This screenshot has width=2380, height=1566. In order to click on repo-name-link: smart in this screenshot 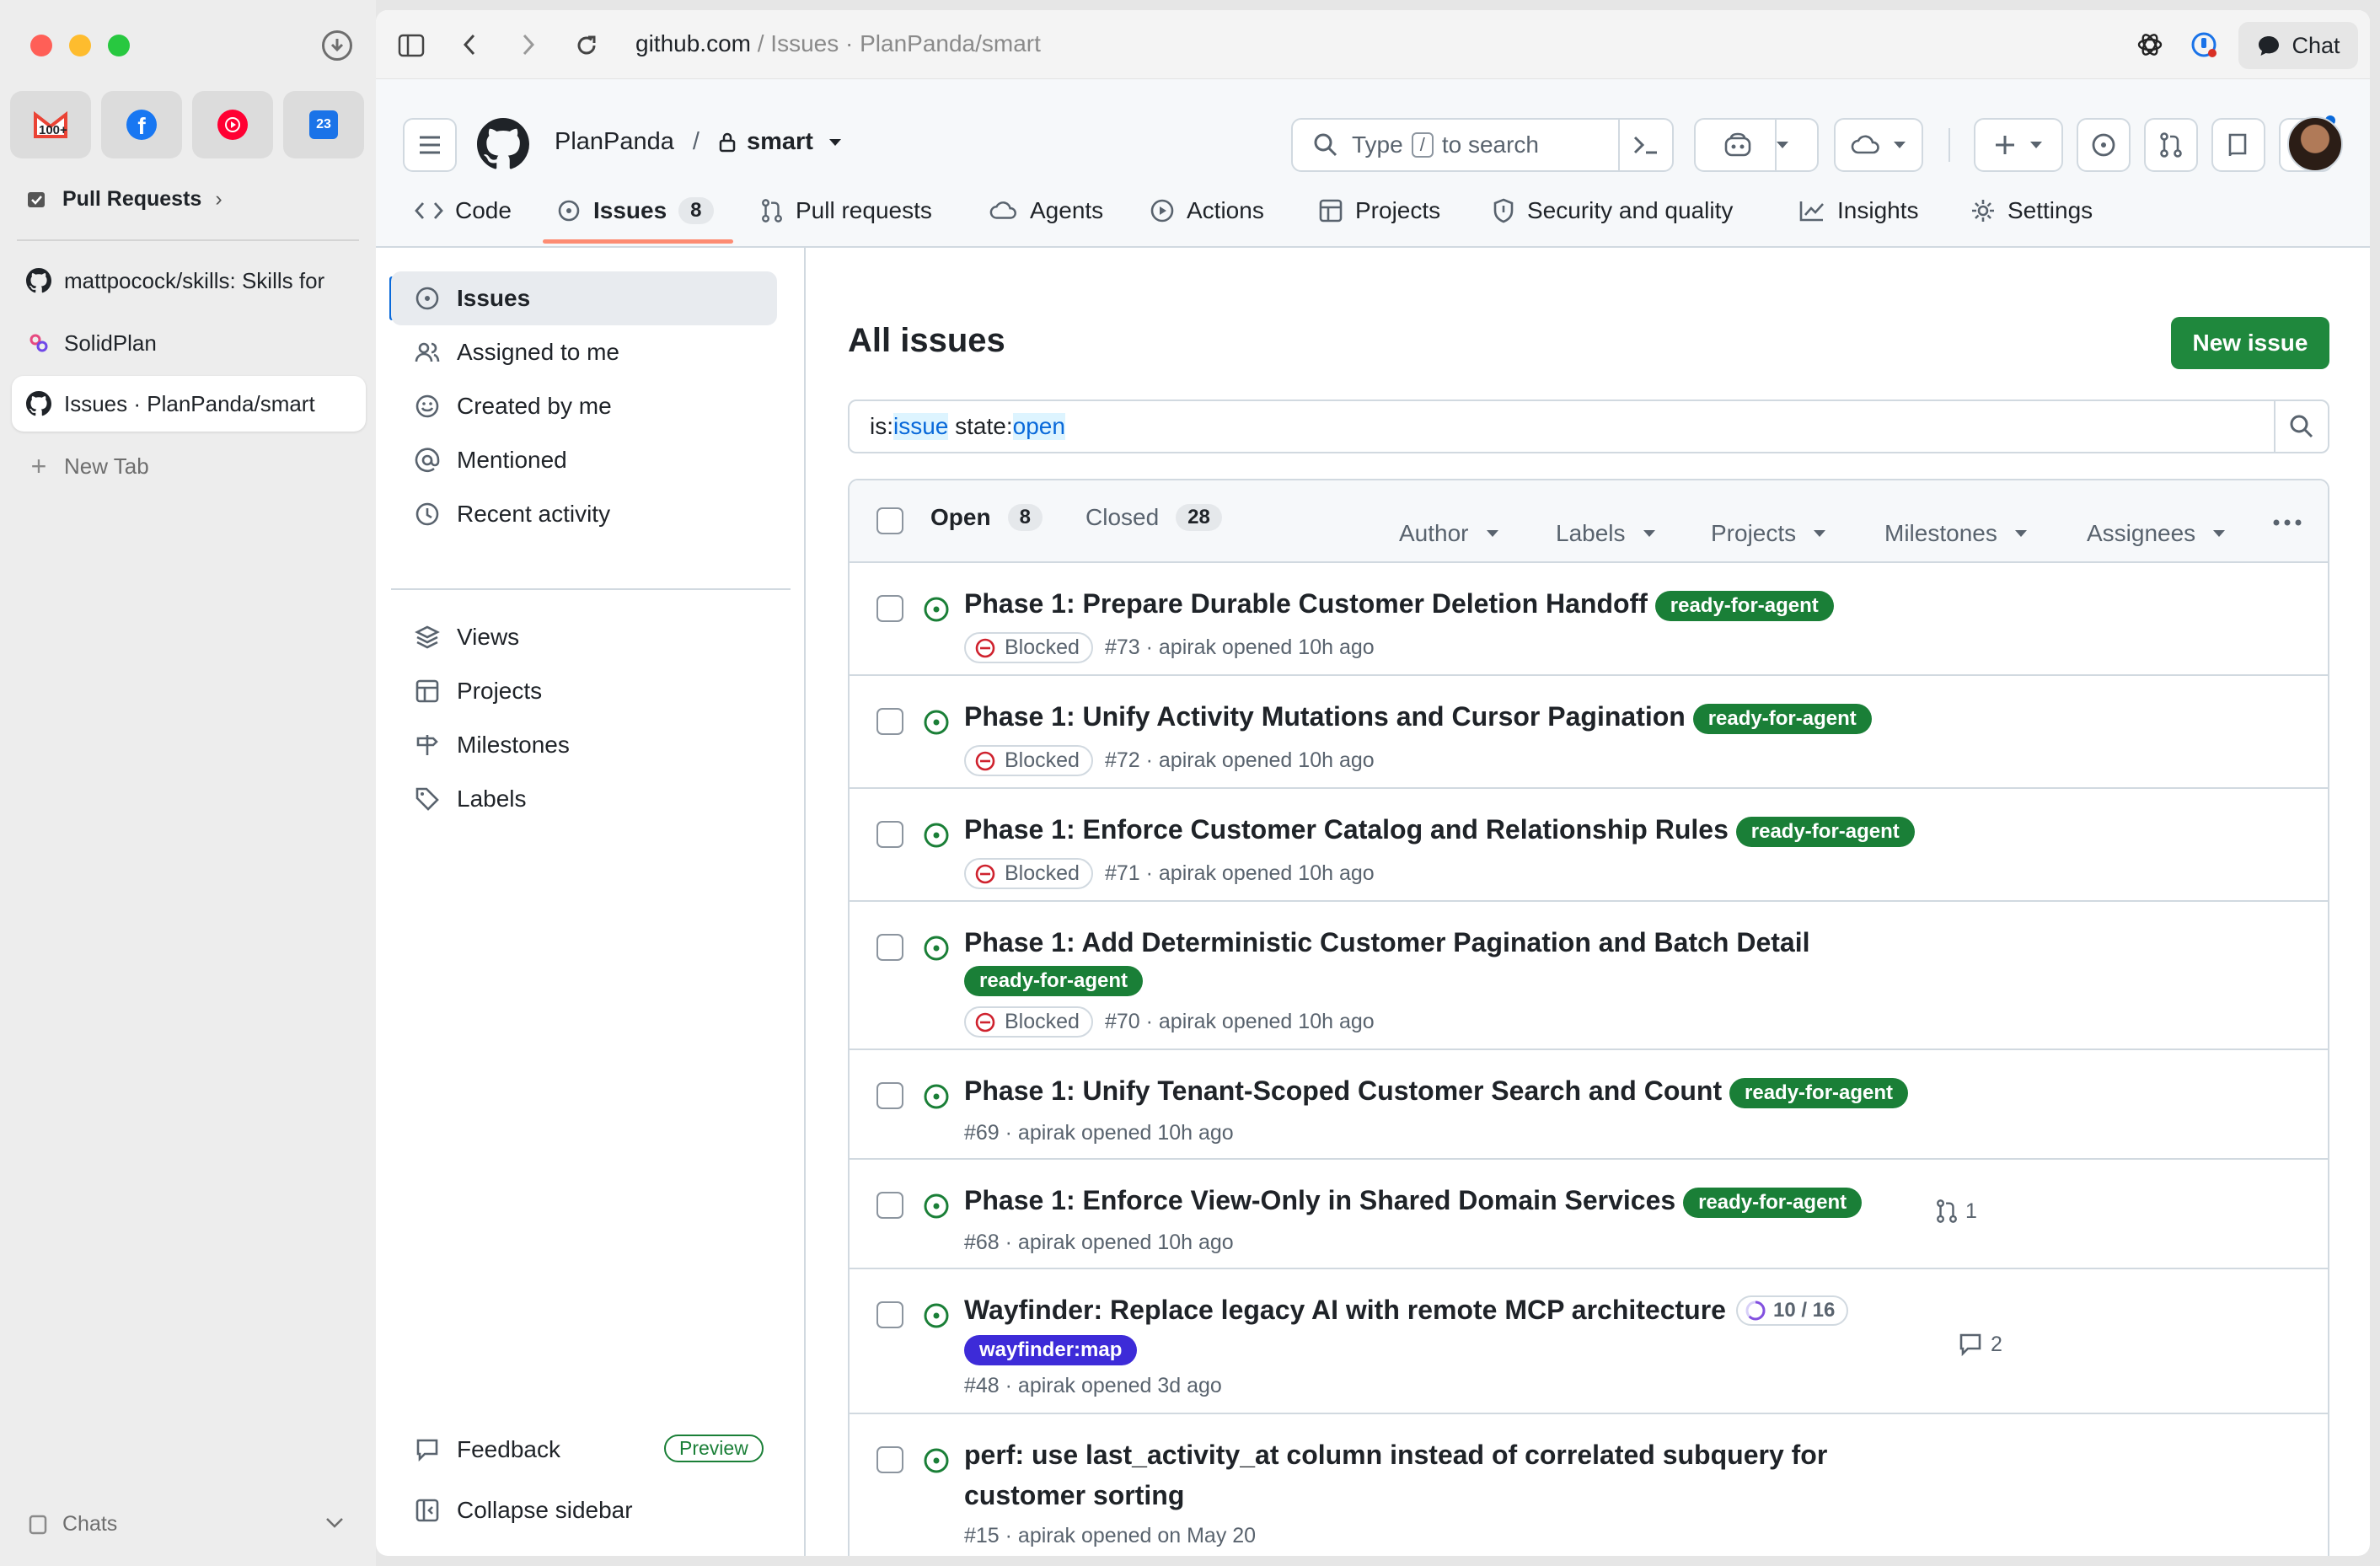, I will do `click(780, 142)`.